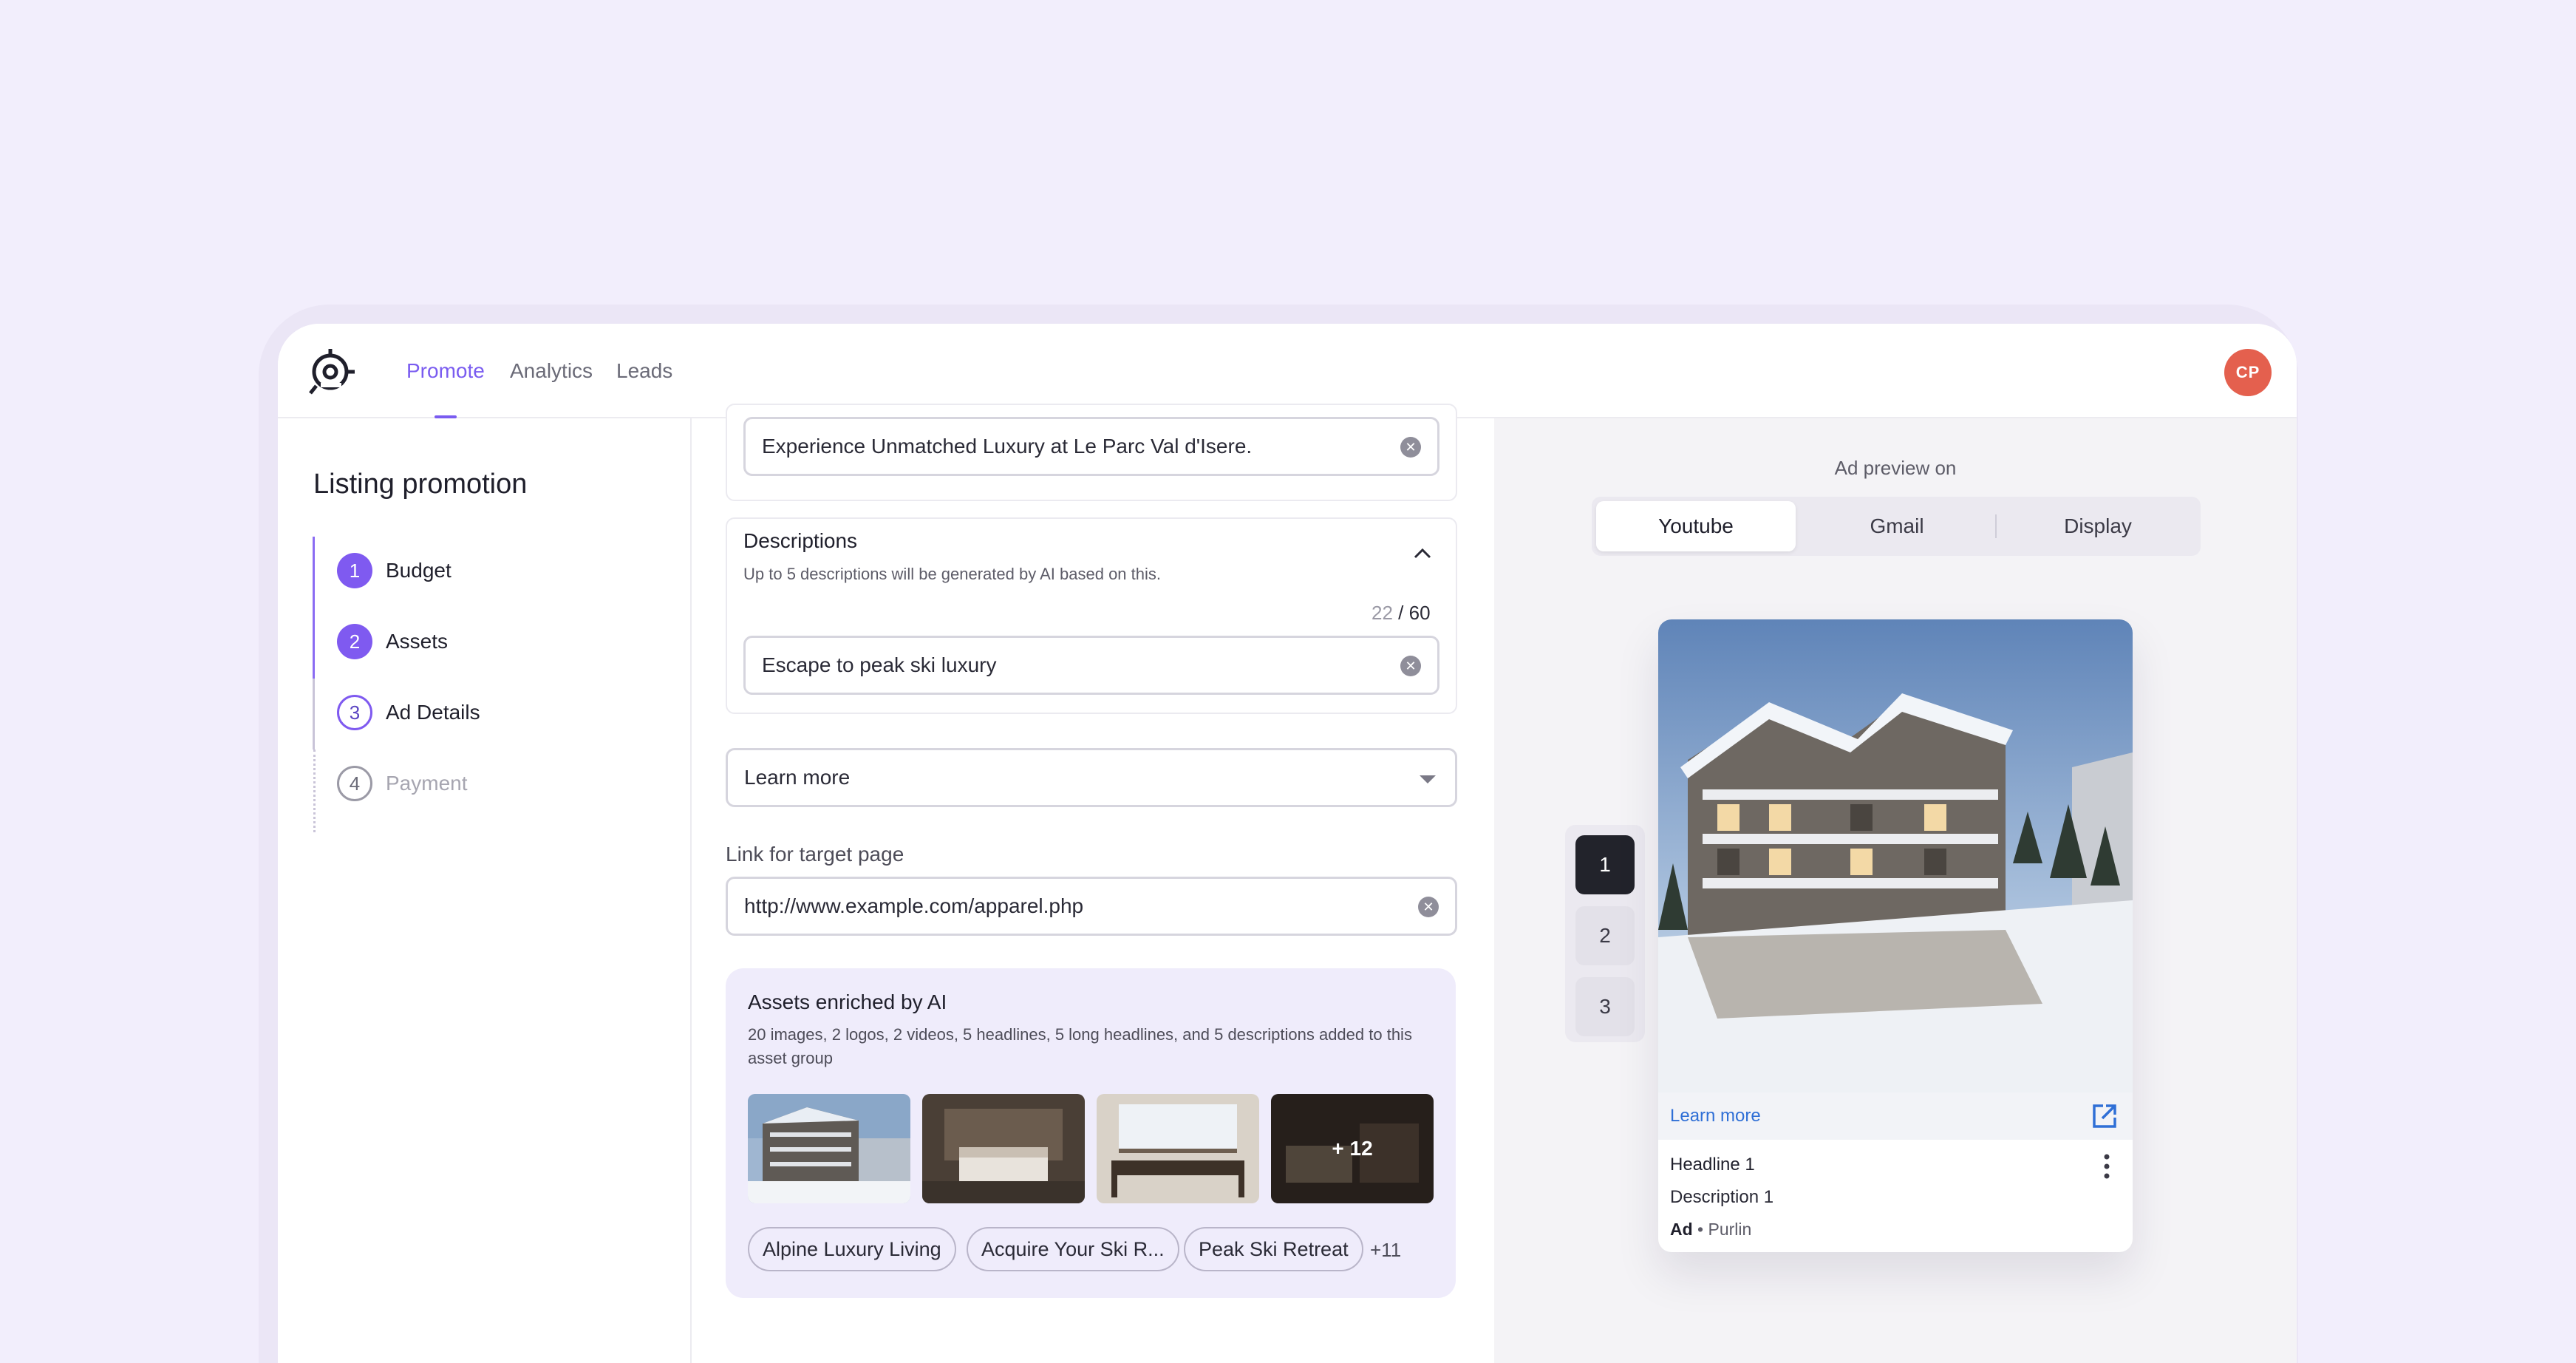  I want to click on cta-select: Learn more, so click(1091, 778).